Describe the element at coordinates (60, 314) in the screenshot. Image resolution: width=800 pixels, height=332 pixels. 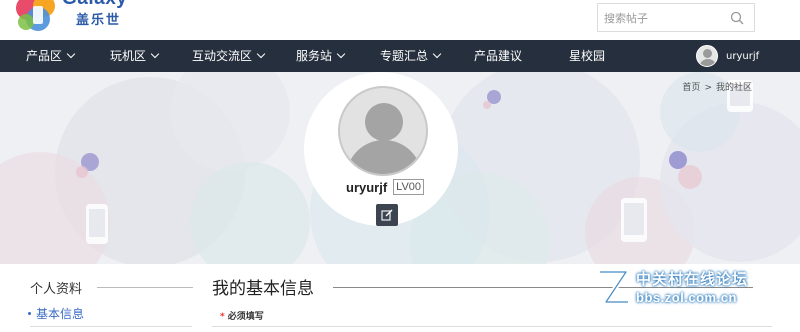
I see `sidebar-item-label: 基本信息` at that location.